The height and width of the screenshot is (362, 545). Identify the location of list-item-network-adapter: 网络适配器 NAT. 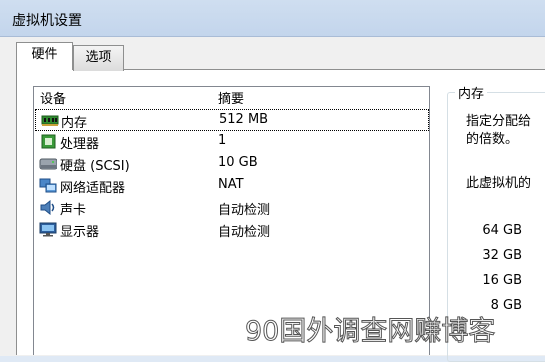
(231, 186).